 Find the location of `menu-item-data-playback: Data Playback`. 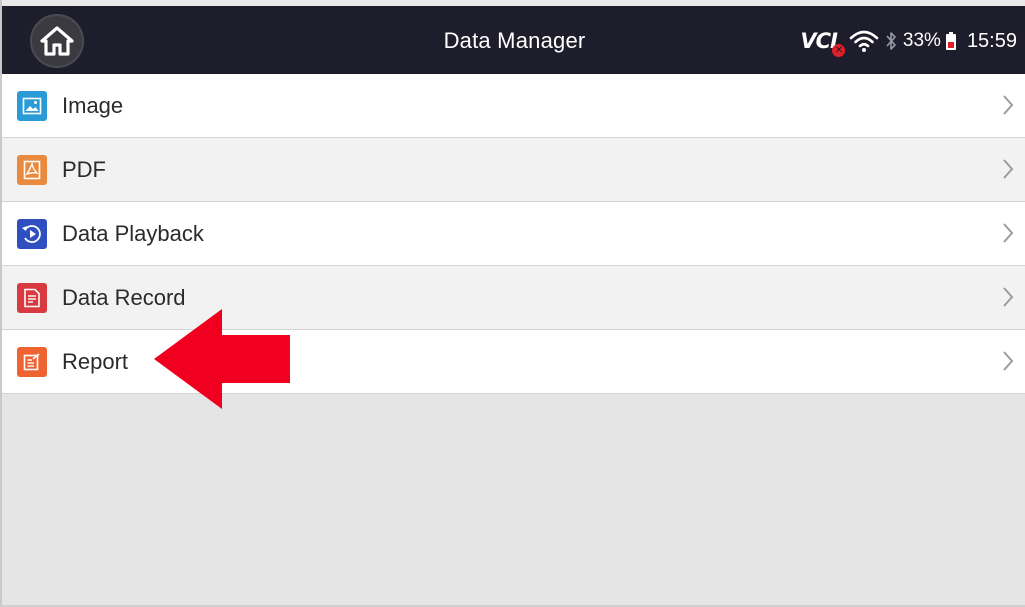

menu-item-data-playback: Data Playback is located at coordinates (513, 234).